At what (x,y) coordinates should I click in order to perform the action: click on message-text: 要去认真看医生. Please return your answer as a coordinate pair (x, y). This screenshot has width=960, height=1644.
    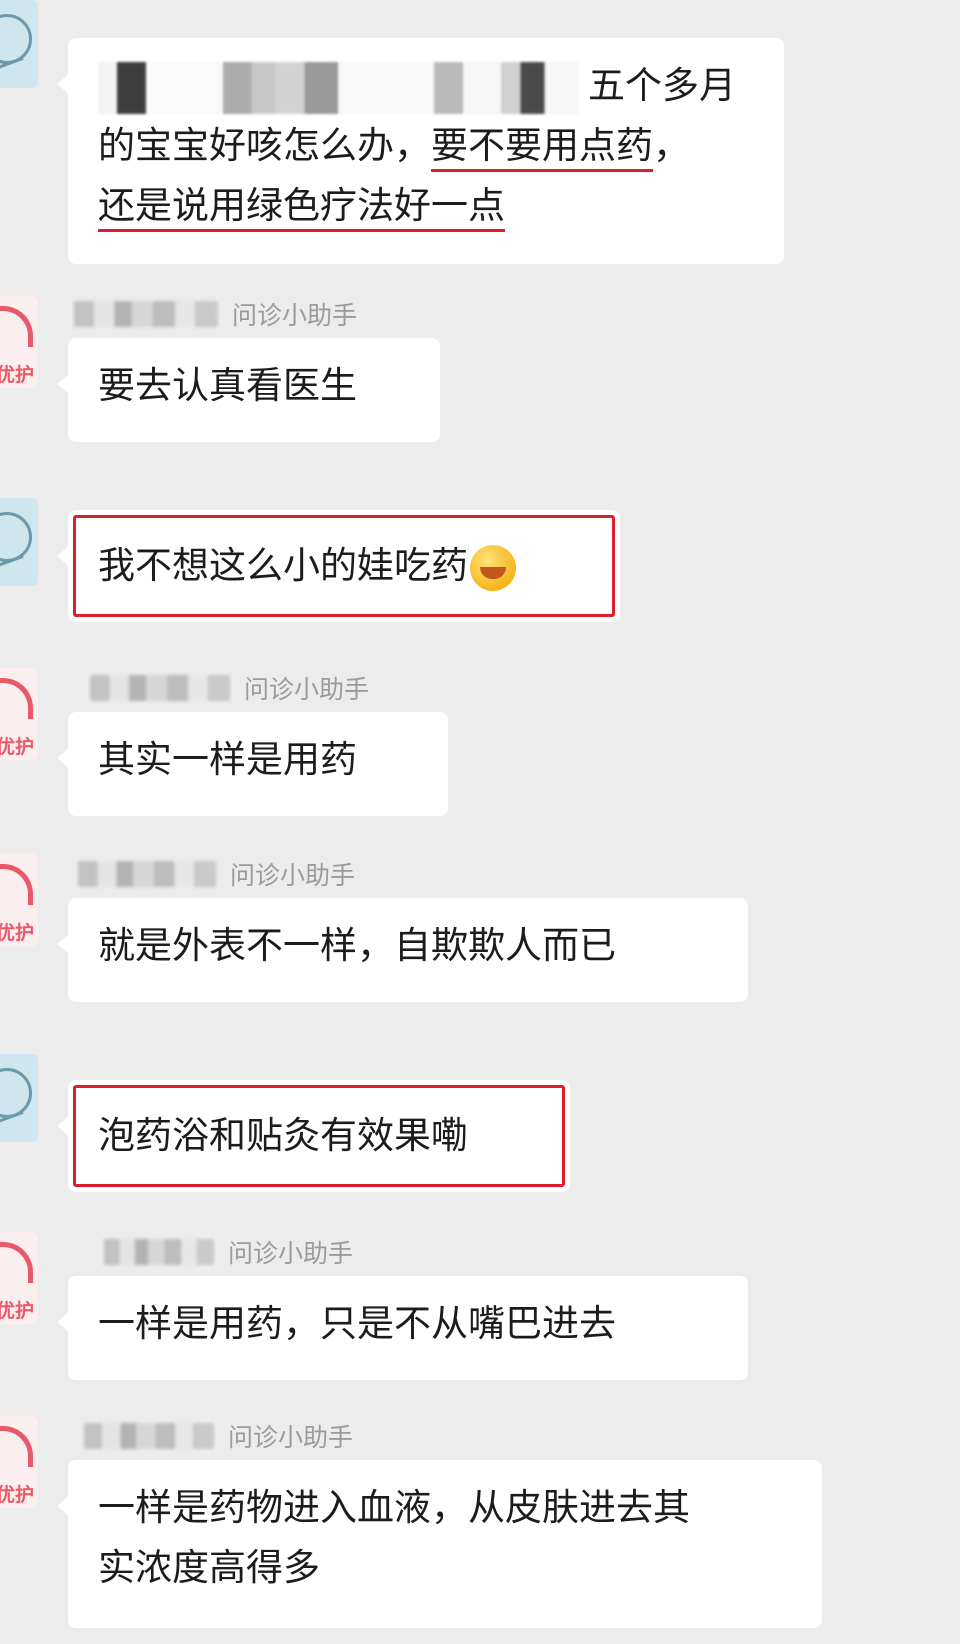
    Looking at the image, I should click on (227, 385).